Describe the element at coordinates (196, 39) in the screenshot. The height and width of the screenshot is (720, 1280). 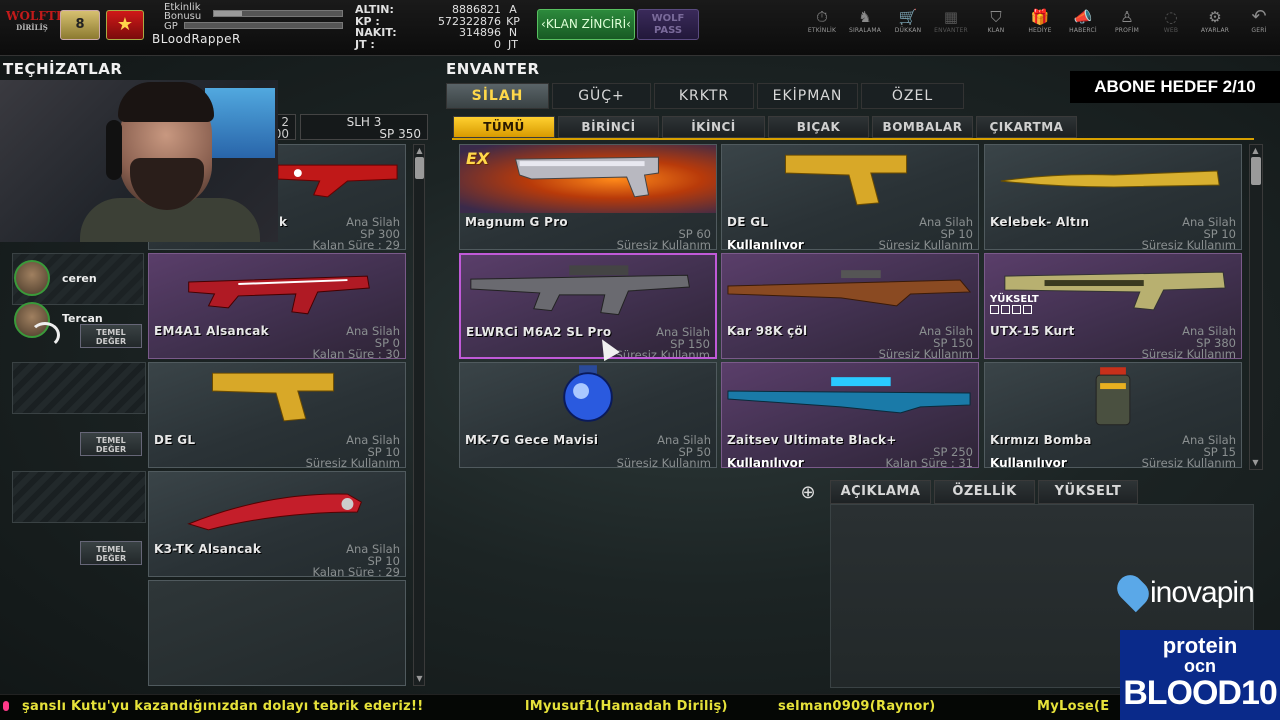
I see `username: BLoodRappeR` at that location.